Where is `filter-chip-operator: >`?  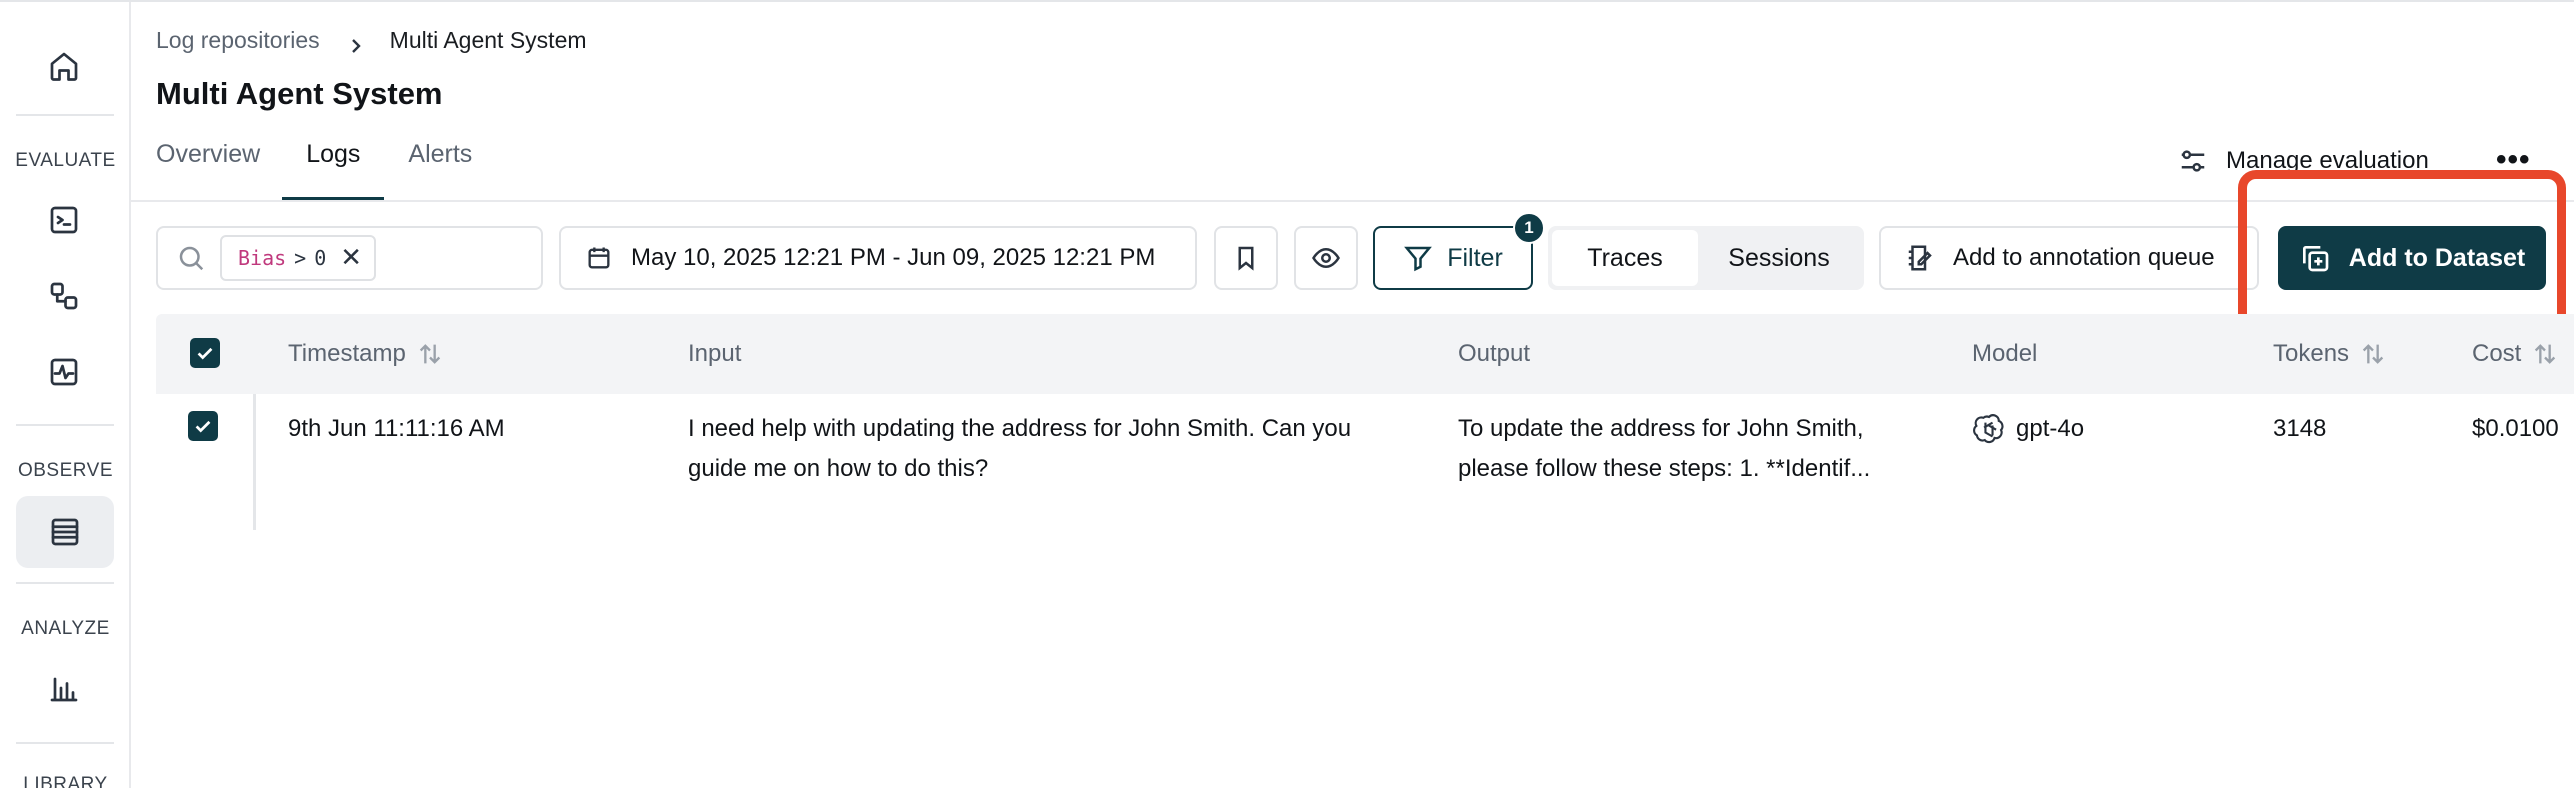
filter-chip-operator: > is located at coordinates (300, 258).